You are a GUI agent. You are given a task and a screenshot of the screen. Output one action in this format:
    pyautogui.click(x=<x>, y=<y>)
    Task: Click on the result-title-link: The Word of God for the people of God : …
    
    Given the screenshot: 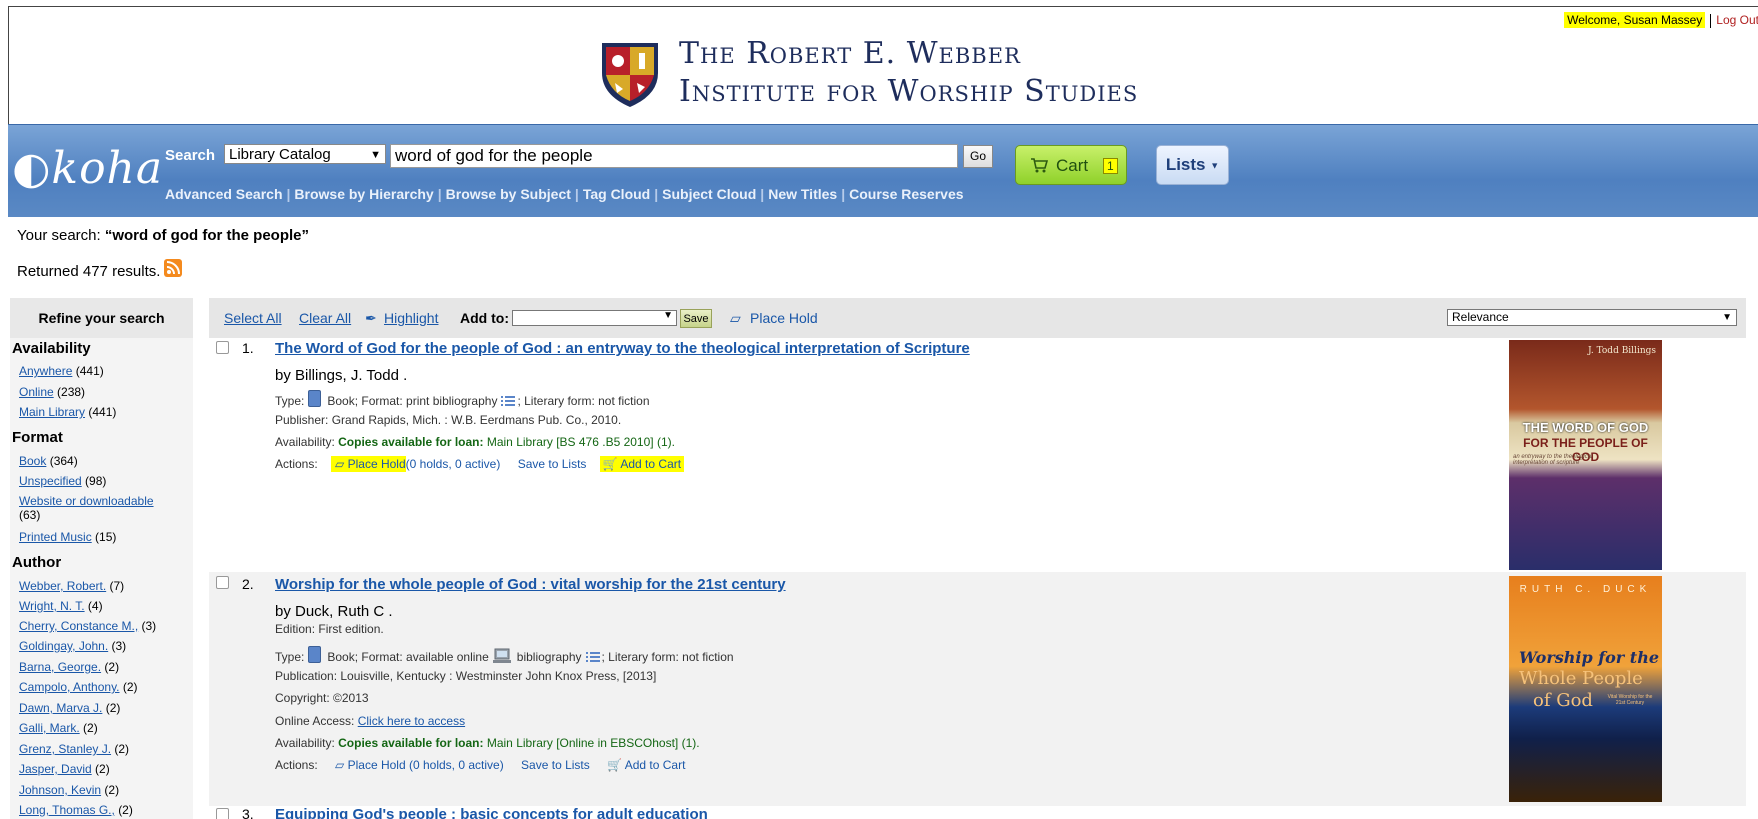 What is the action you would take?
    pyautogui.click(x=622, y=348)
    